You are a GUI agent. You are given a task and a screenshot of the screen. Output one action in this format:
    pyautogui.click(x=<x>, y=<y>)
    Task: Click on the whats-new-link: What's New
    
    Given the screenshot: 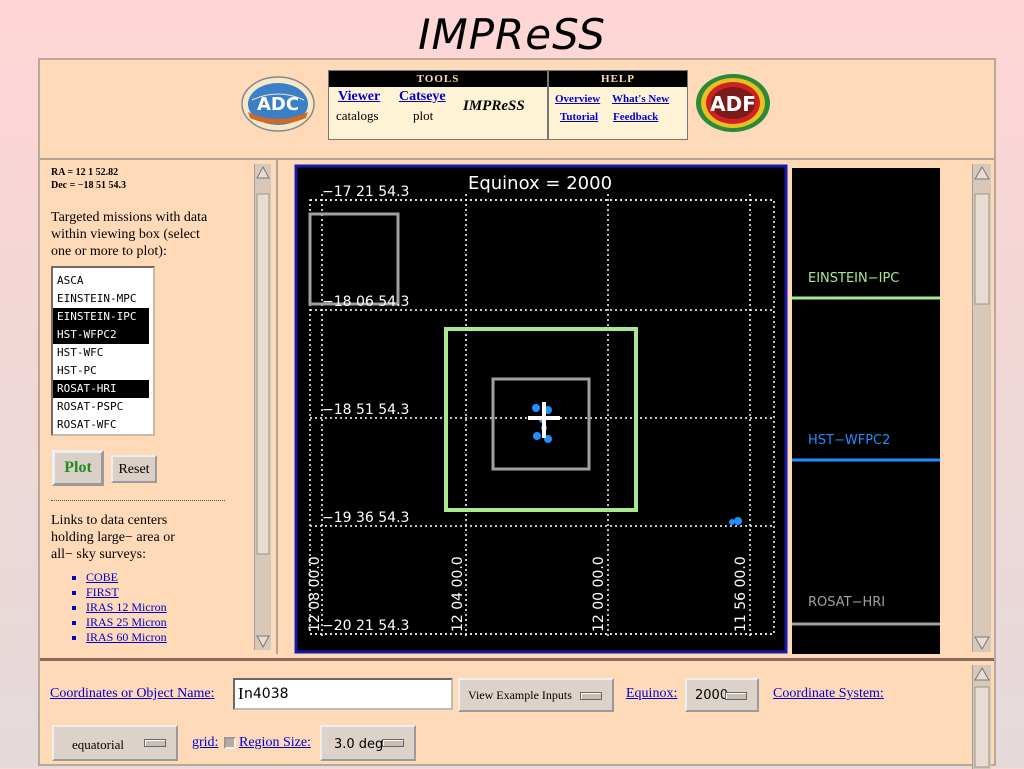 What is the action you would take?
    pyautogui.click(x=640, y=99)
    